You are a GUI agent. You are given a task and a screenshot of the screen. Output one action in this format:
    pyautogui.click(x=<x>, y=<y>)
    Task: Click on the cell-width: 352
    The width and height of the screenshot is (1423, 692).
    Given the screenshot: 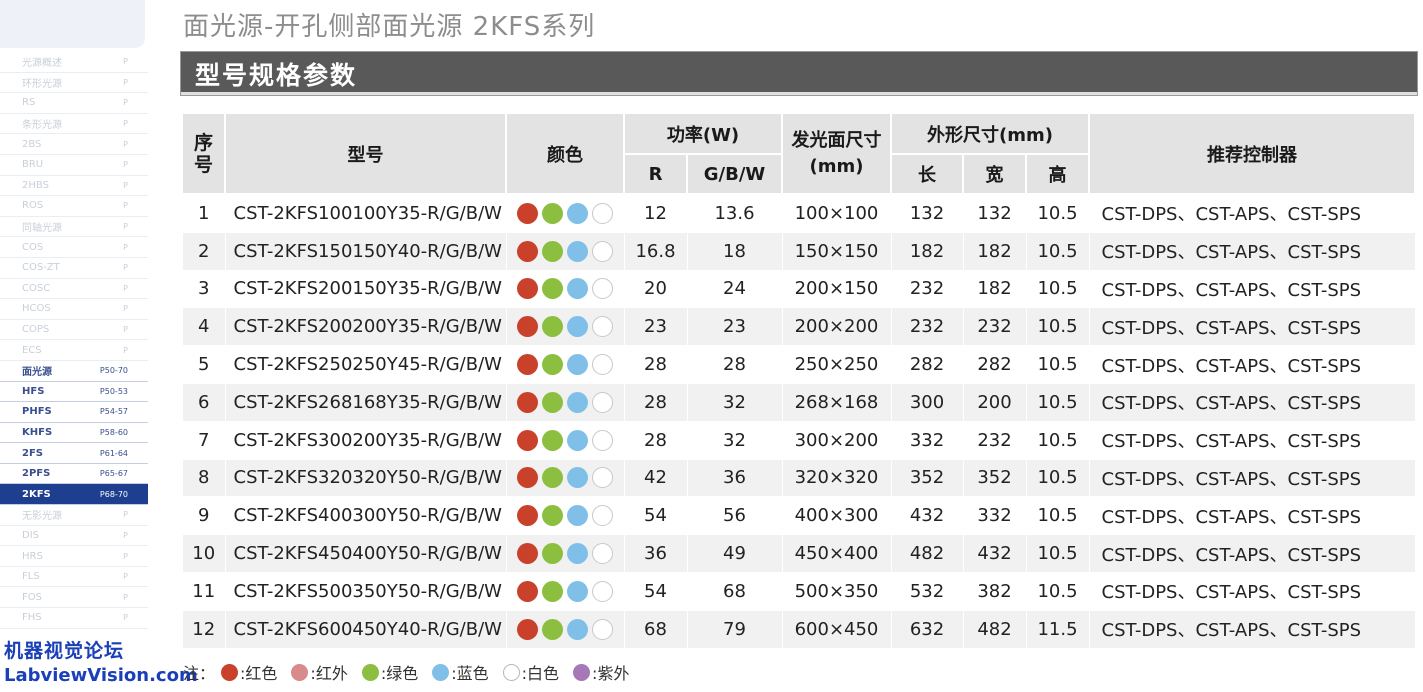 What is the action you would take?
    pyautogui.click(x=995, y=478)
    